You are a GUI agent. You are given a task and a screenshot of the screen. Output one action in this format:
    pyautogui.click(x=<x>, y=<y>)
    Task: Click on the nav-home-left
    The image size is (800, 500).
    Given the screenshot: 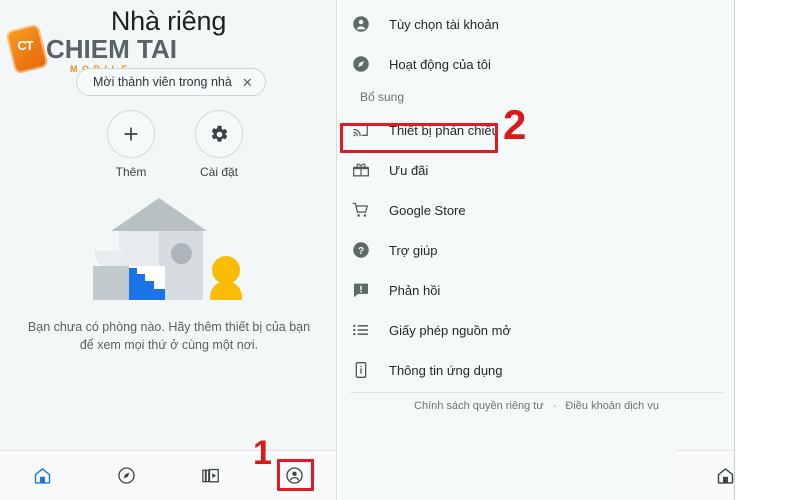 What is the action you would take?
    pyautogui.click(x=42, y=475)
    